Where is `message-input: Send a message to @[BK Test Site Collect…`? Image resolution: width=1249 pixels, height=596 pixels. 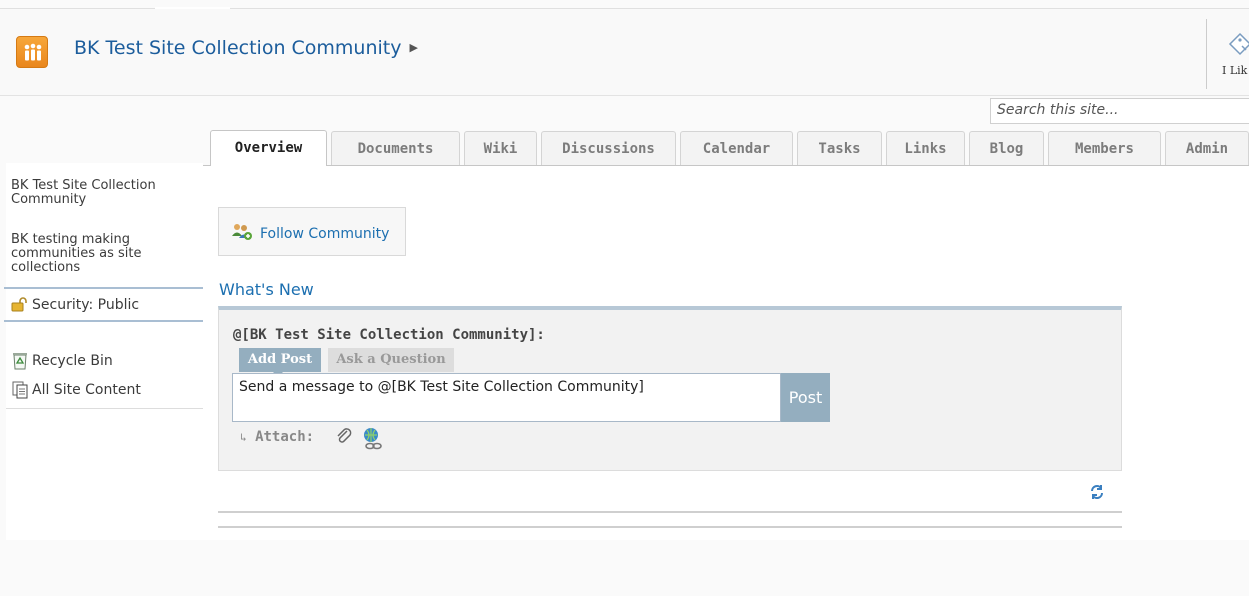
message-input: Send a message to @[BK Test Site Collect… is located at coordinates (506, 397).